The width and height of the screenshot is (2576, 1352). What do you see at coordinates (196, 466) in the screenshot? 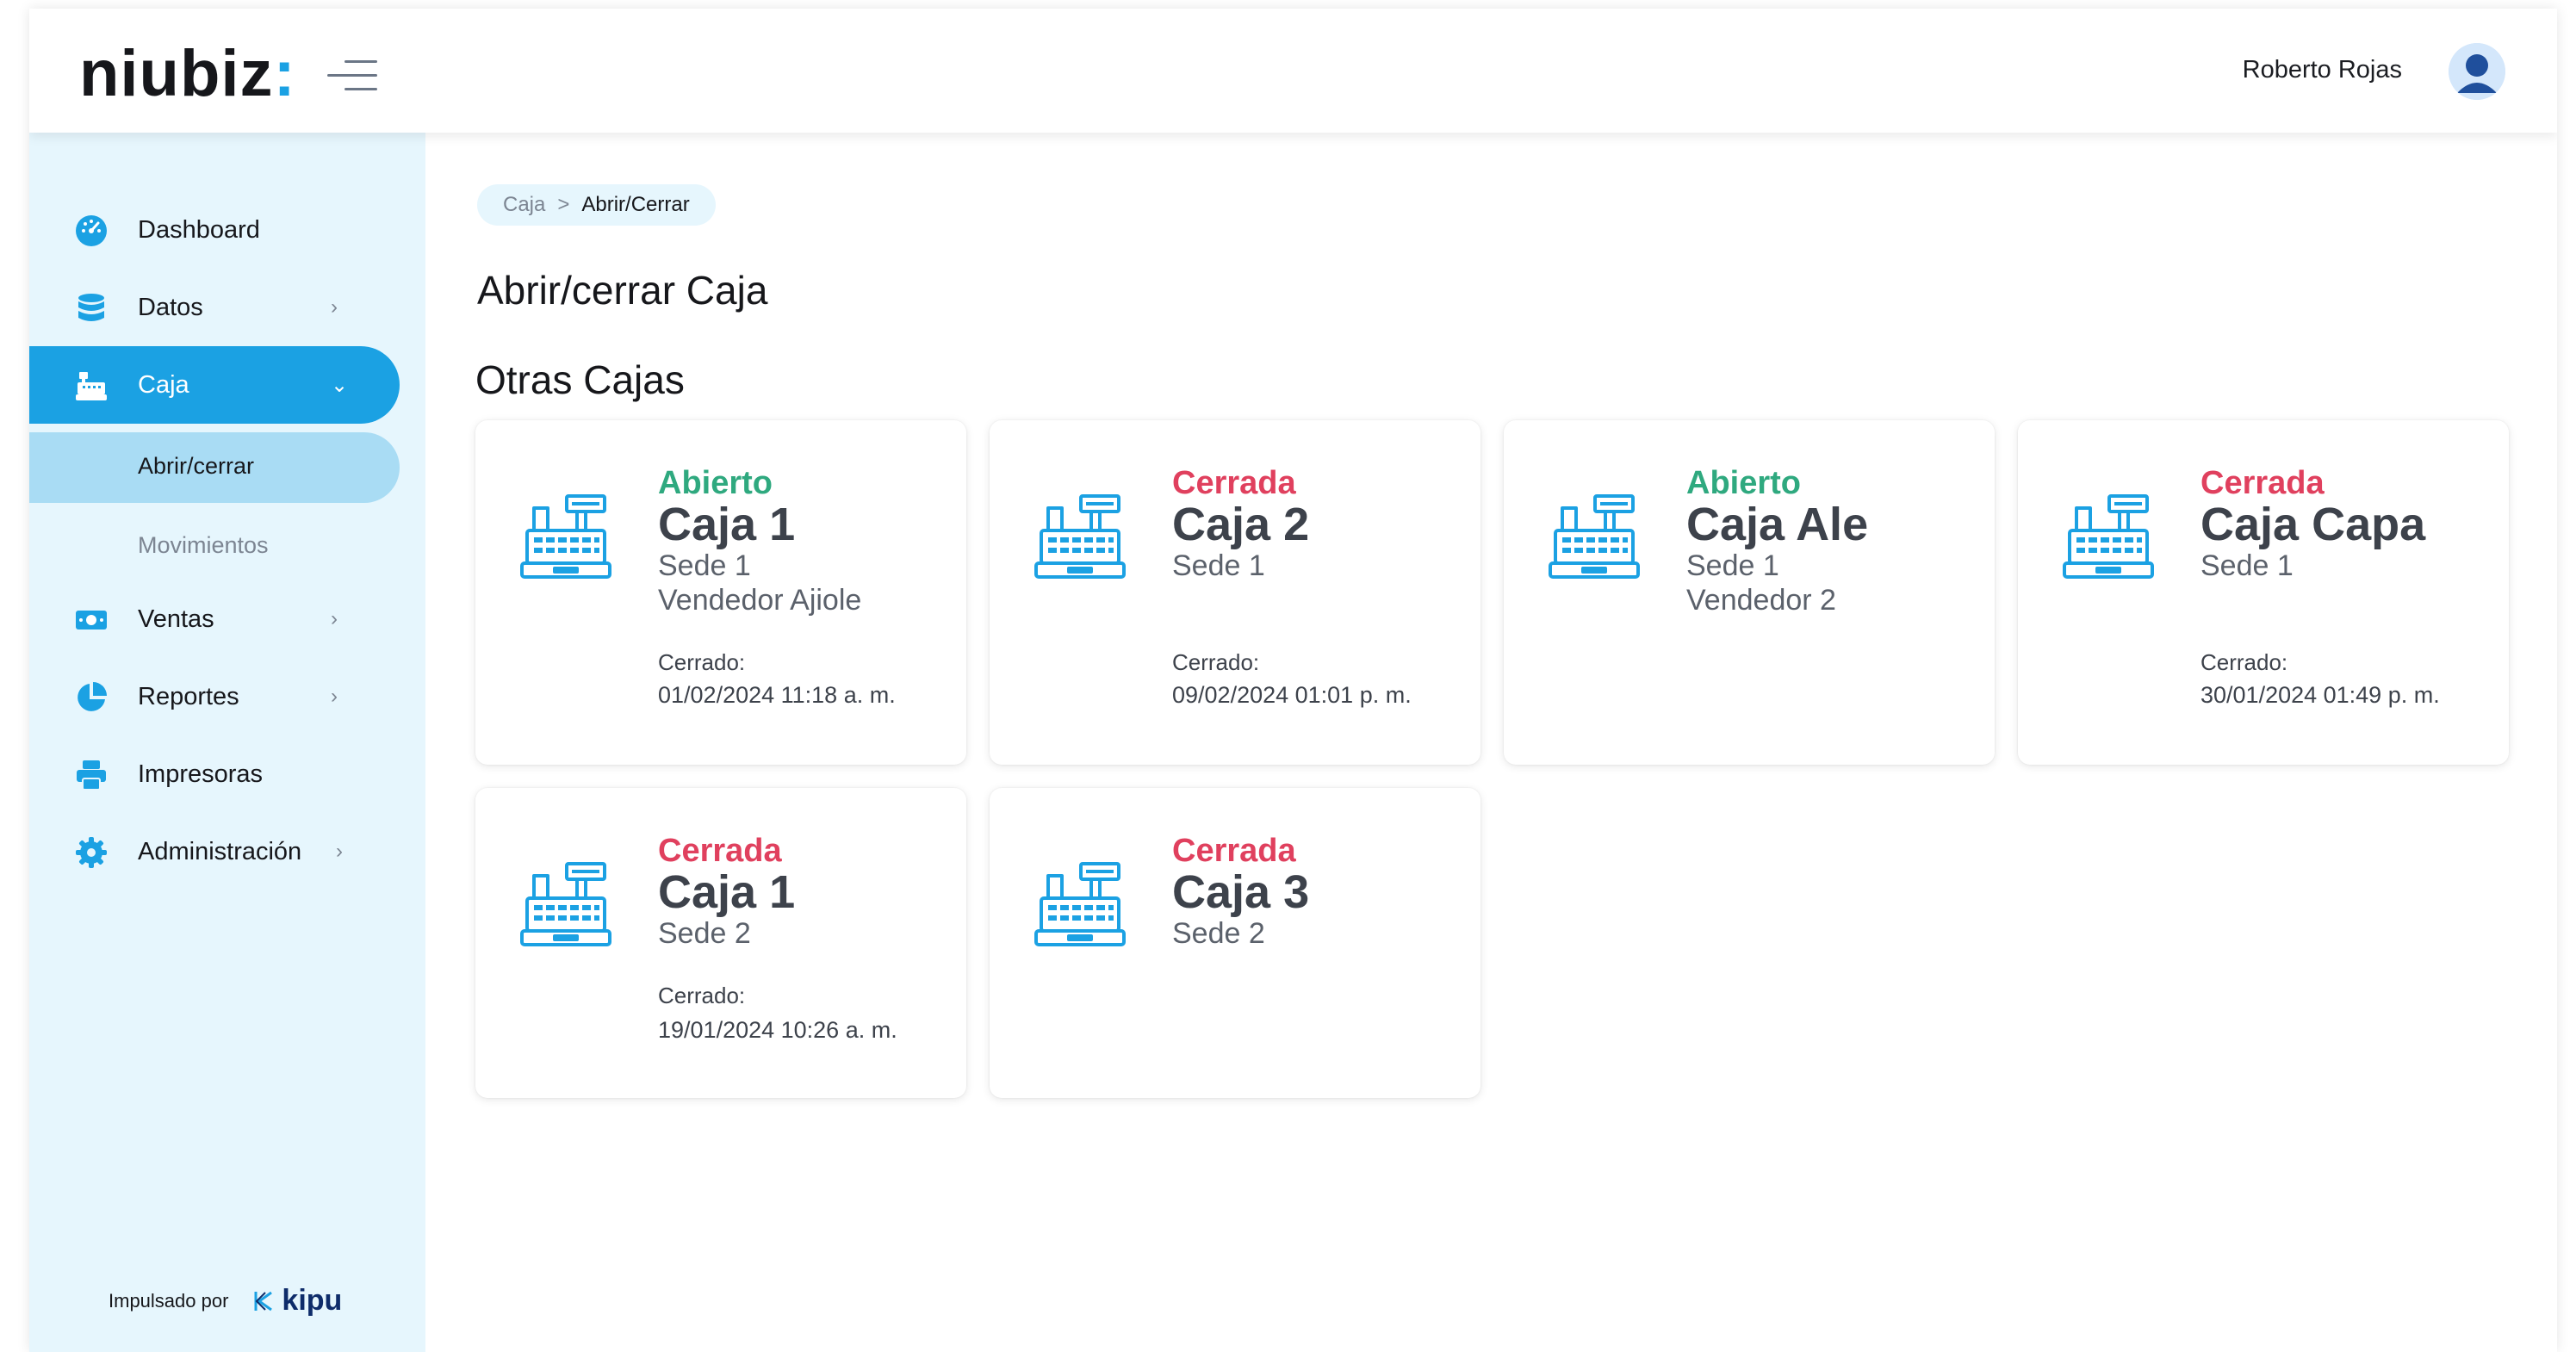
I see `sidebar-subitem-label: Abrir/cerrar` at bounding box center [196, 466].